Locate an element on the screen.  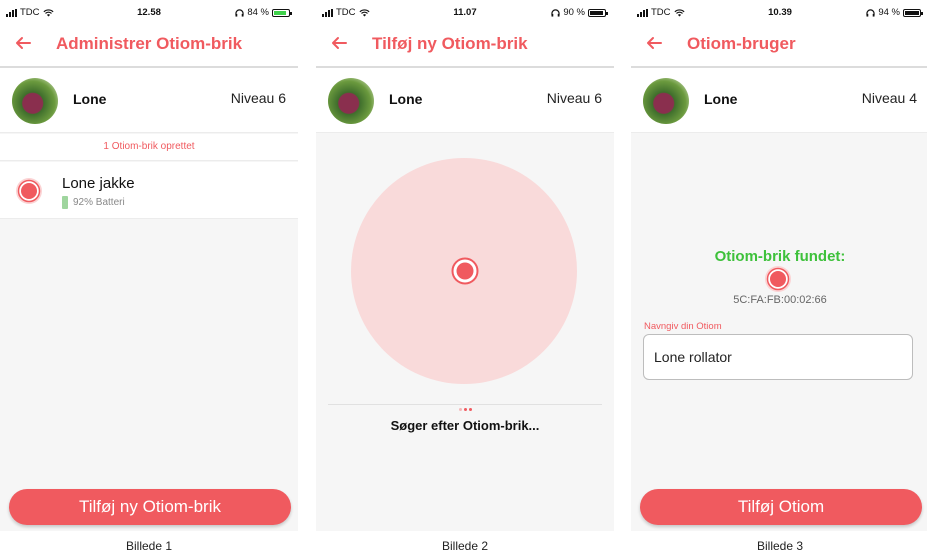
status-bar: TDC 11.07 90 % is located at coordinates (465, 11).